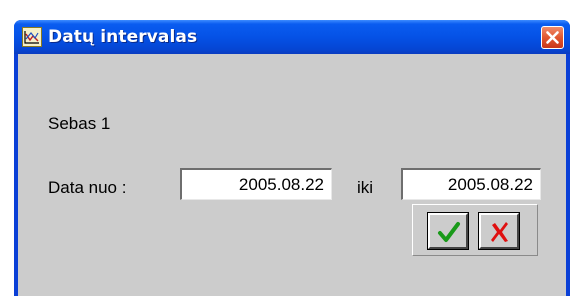 The image size is (582, 296). I want to click on window-title: Datų intervalas, so click(123, 37).